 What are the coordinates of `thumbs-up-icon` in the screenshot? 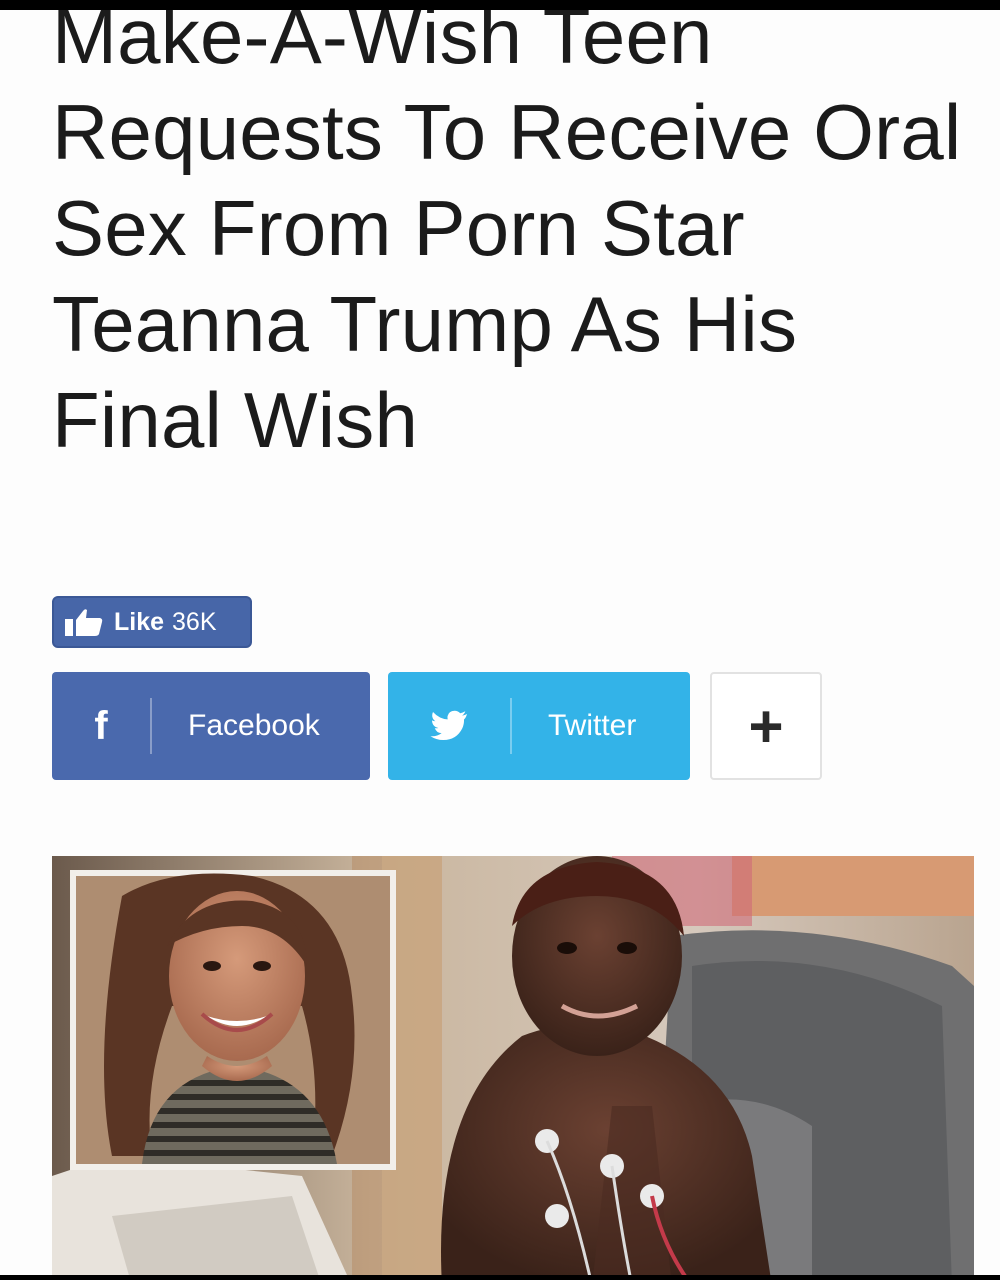 It's located at (84, 622).